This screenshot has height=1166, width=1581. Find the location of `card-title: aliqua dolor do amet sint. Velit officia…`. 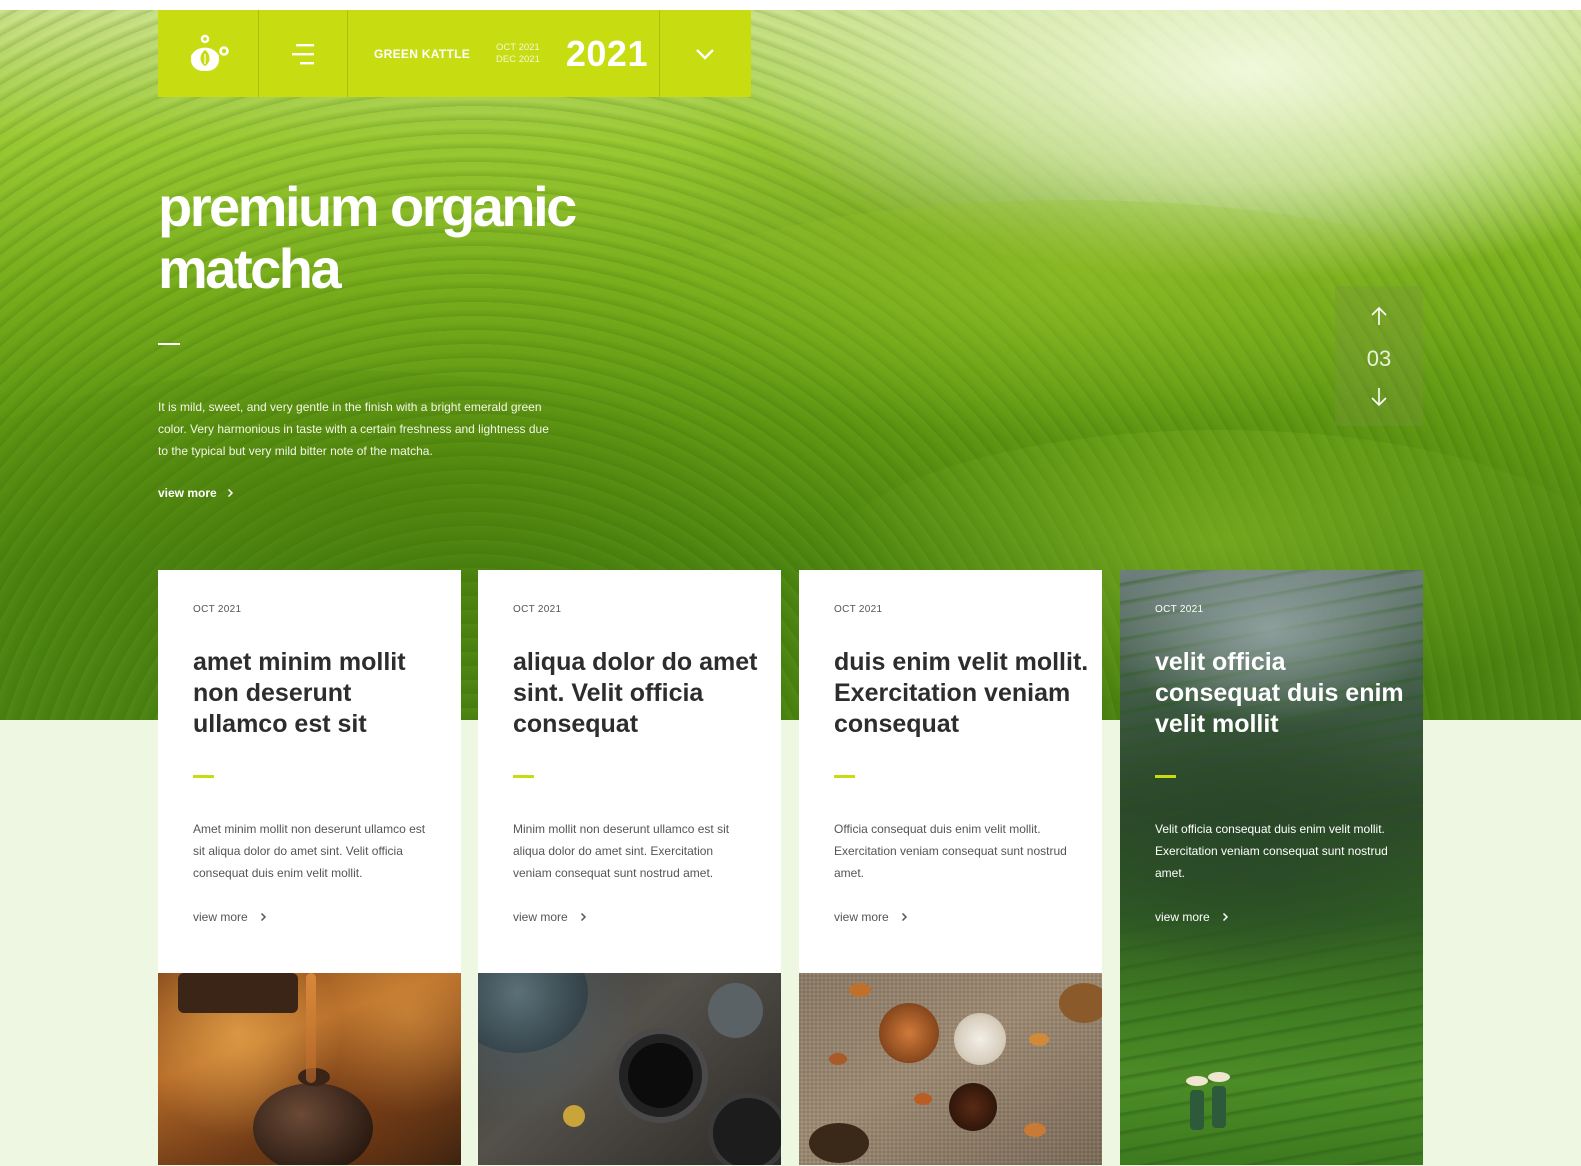

card-title: aliqua dolor do amet sint. Velit officia… is located at coordinates (640, 693).